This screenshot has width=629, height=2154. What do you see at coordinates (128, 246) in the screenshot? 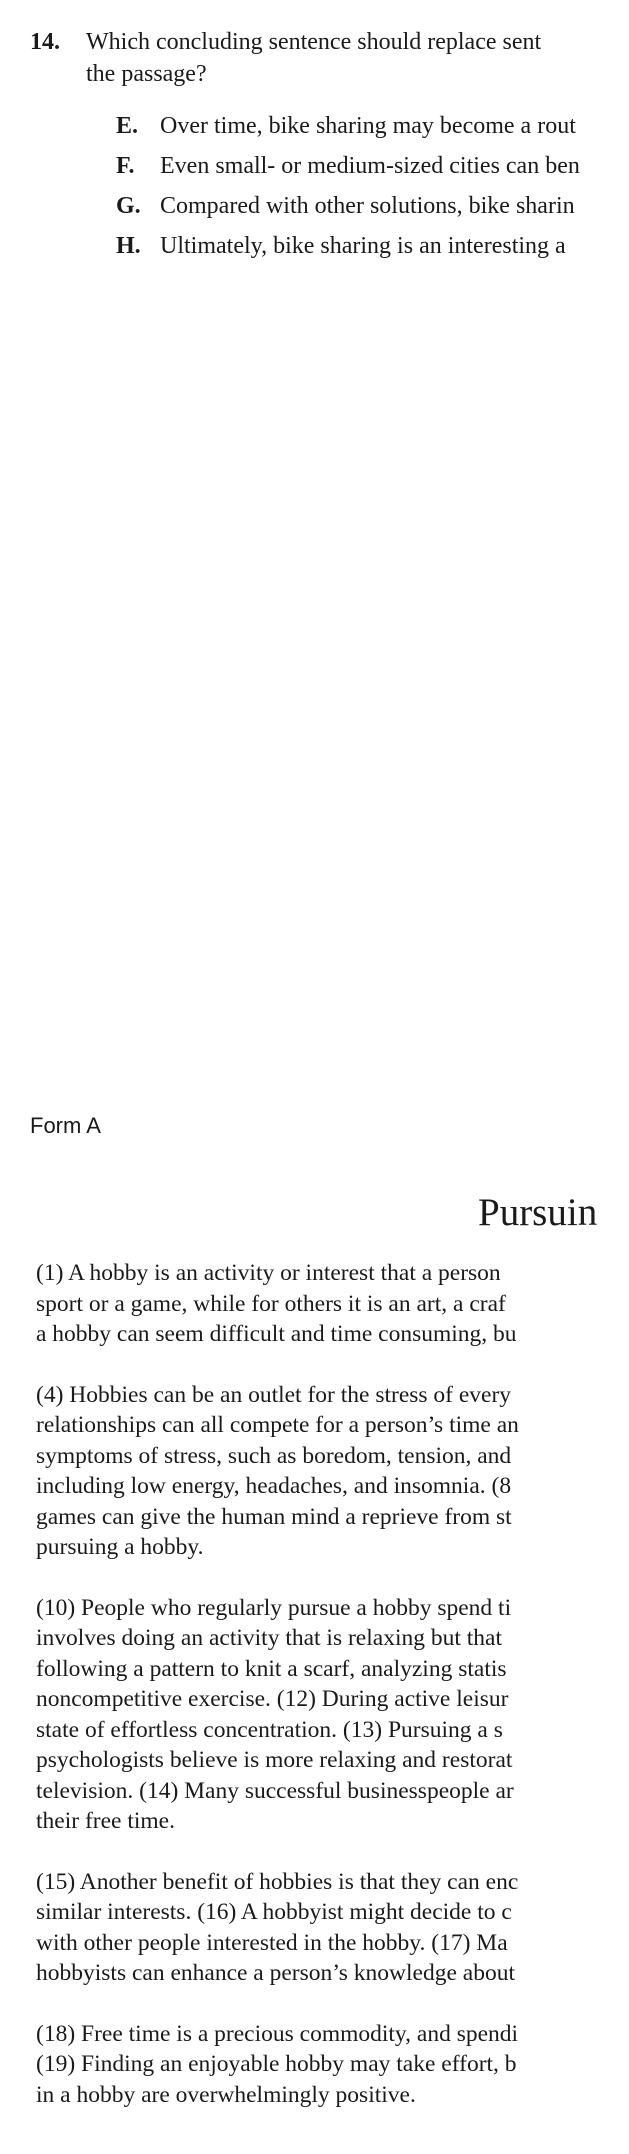
I see `option-letter: H.` at bounding box center [128, 246].